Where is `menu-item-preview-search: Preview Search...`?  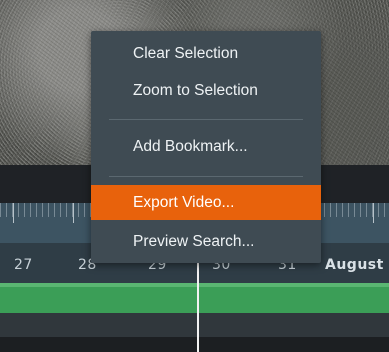 menu-item-preview-search: Preview Search... is located at coordinates (206, 241).